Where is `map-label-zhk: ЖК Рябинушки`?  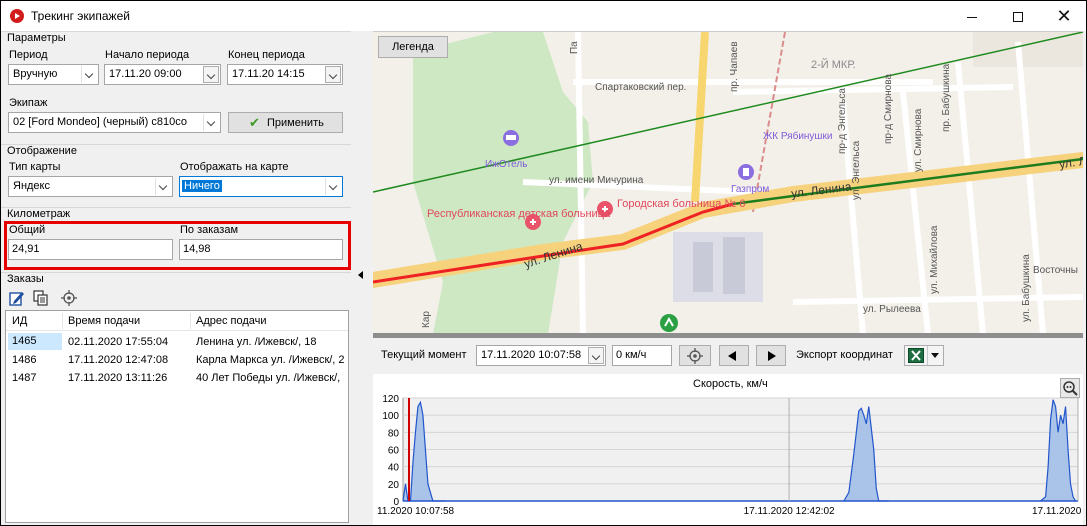
map-label-zhk: ЖК Рябинушки is located at coordinates (798, 136).